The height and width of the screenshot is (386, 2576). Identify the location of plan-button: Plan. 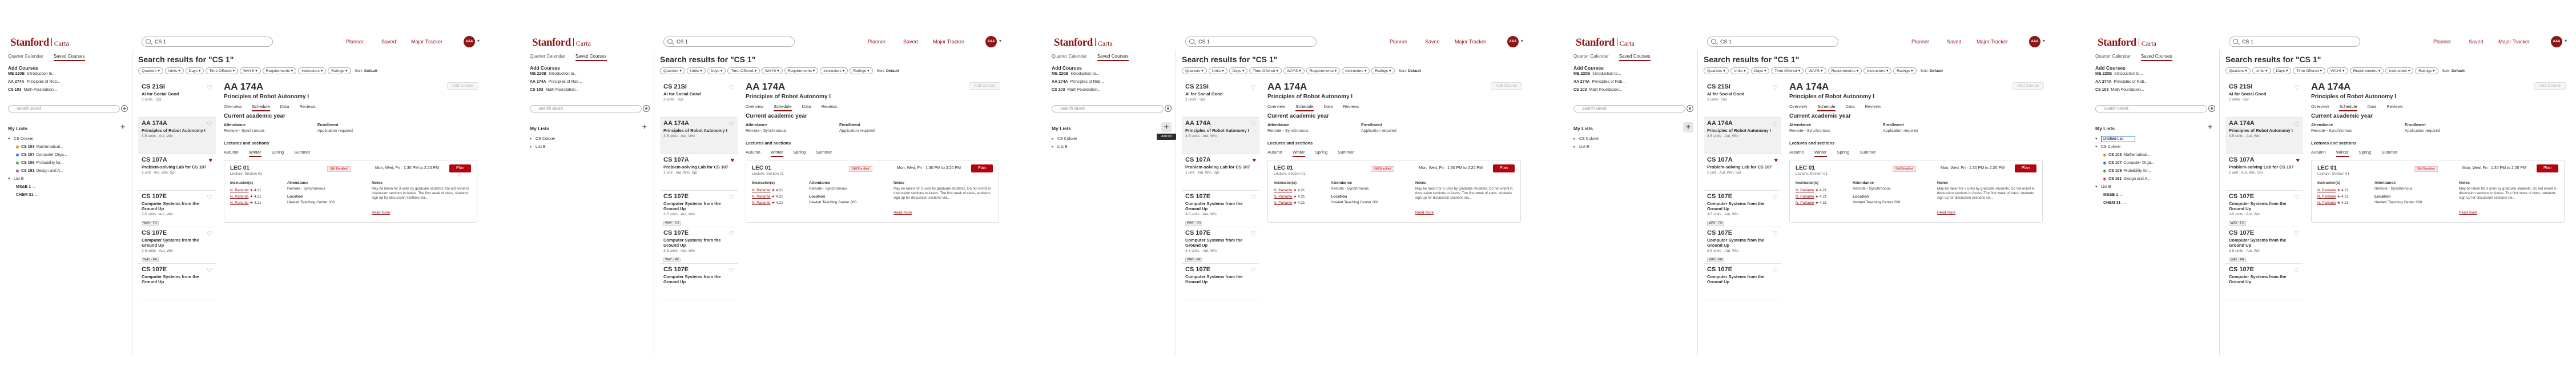
(2547, 168).